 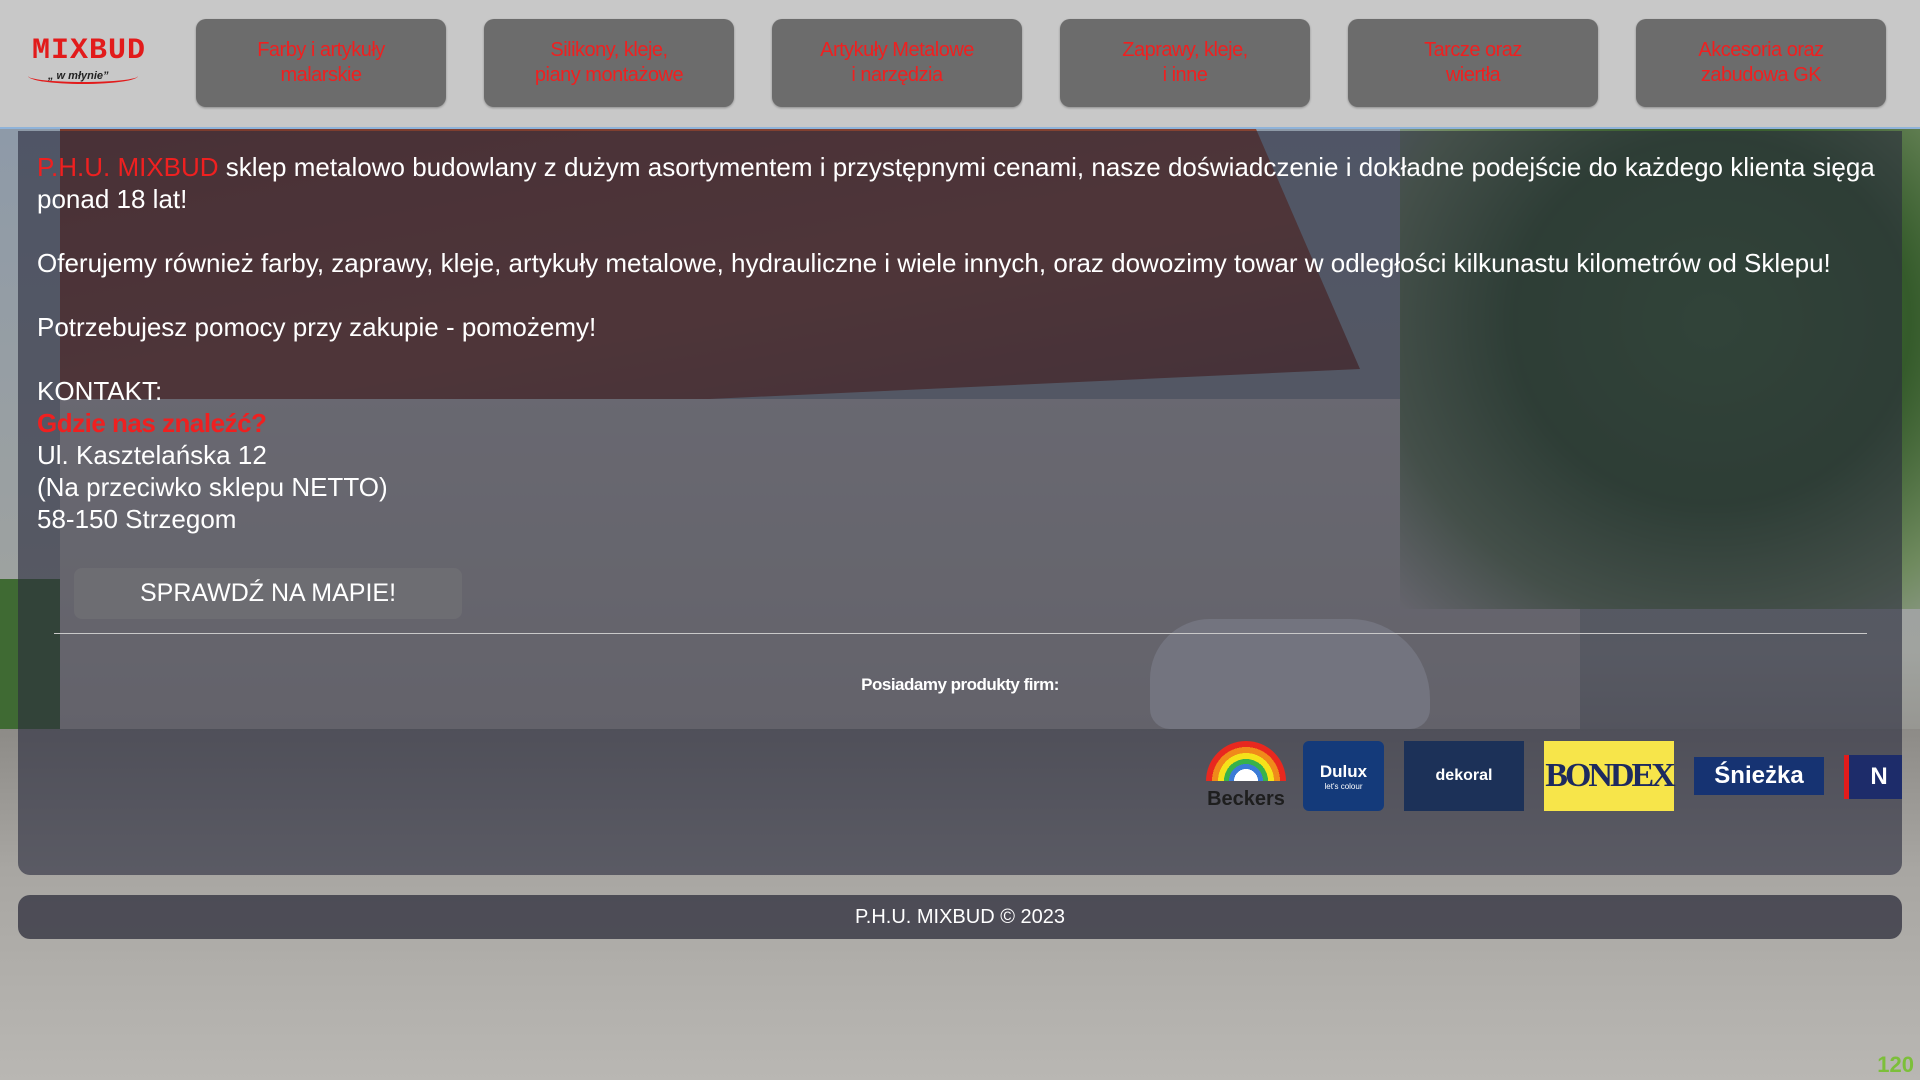 I want to click on partial-brand-logo-text: N, so click(x=1879, y=776).